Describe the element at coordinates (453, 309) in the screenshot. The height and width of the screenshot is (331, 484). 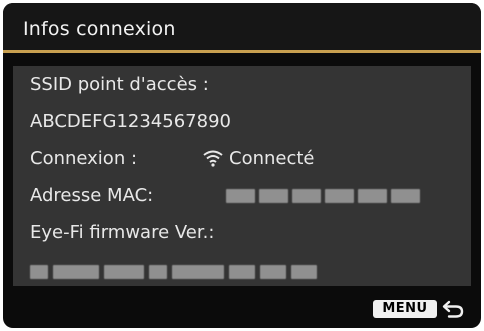
I see `return-arrow-icon` at that location.